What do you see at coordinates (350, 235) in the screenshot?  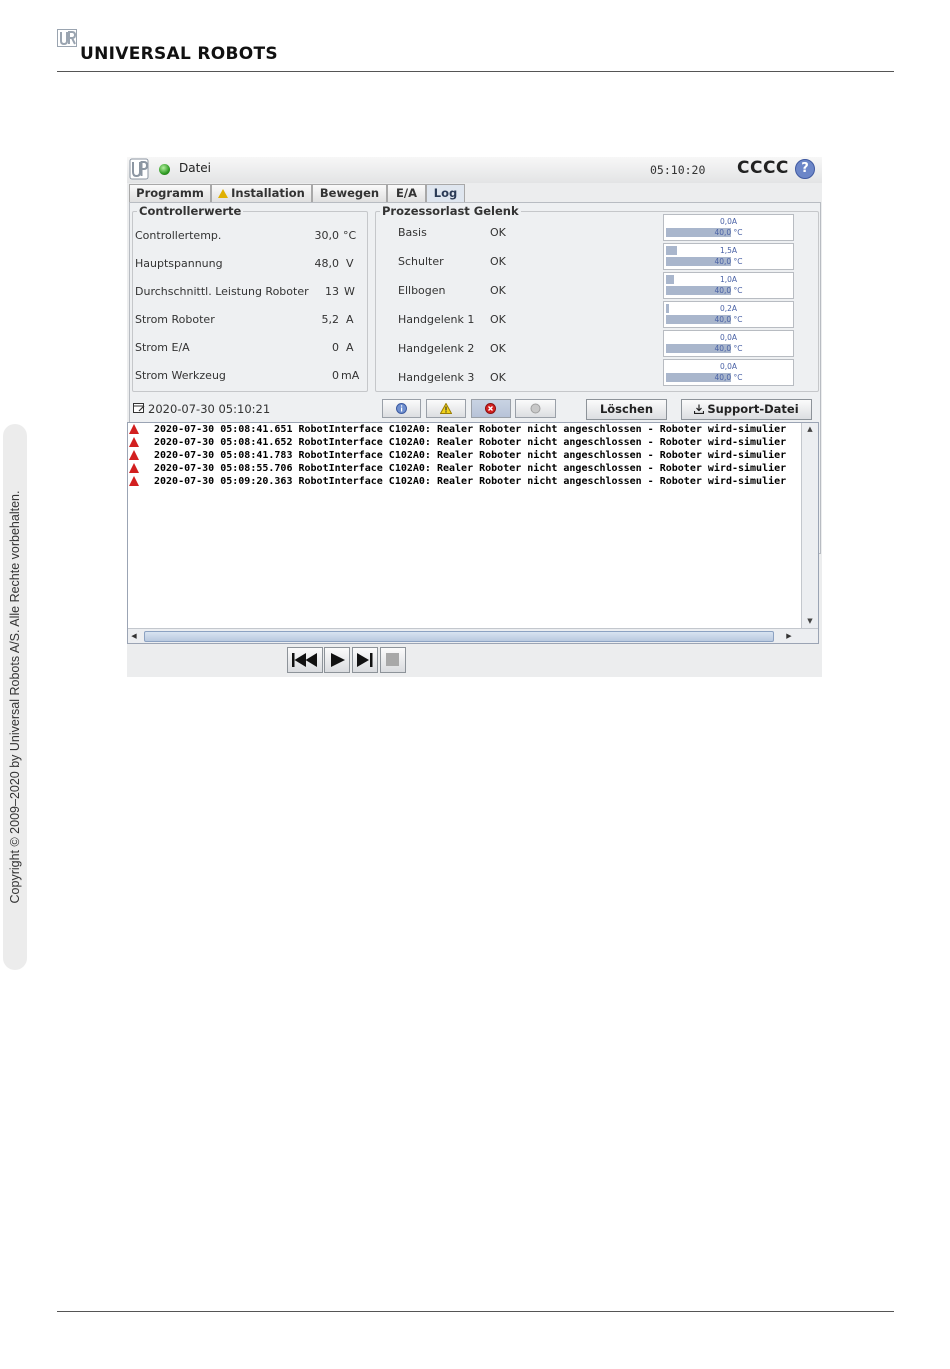 I see `controller-unit: °C` at bounding box center [350, 235].